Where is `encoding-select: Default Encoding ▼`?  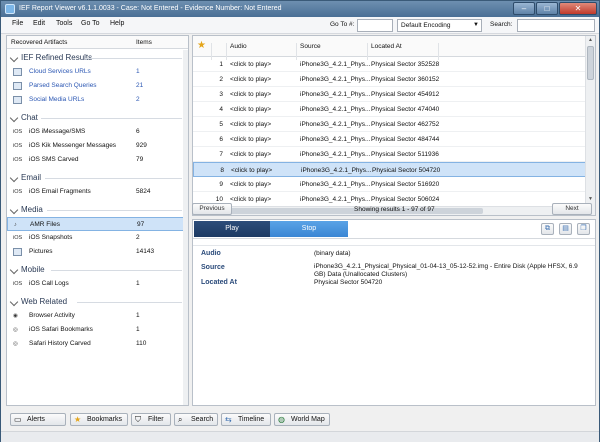
encoding-select: Default Encoding ▼ is located at coordinates (439, 25).